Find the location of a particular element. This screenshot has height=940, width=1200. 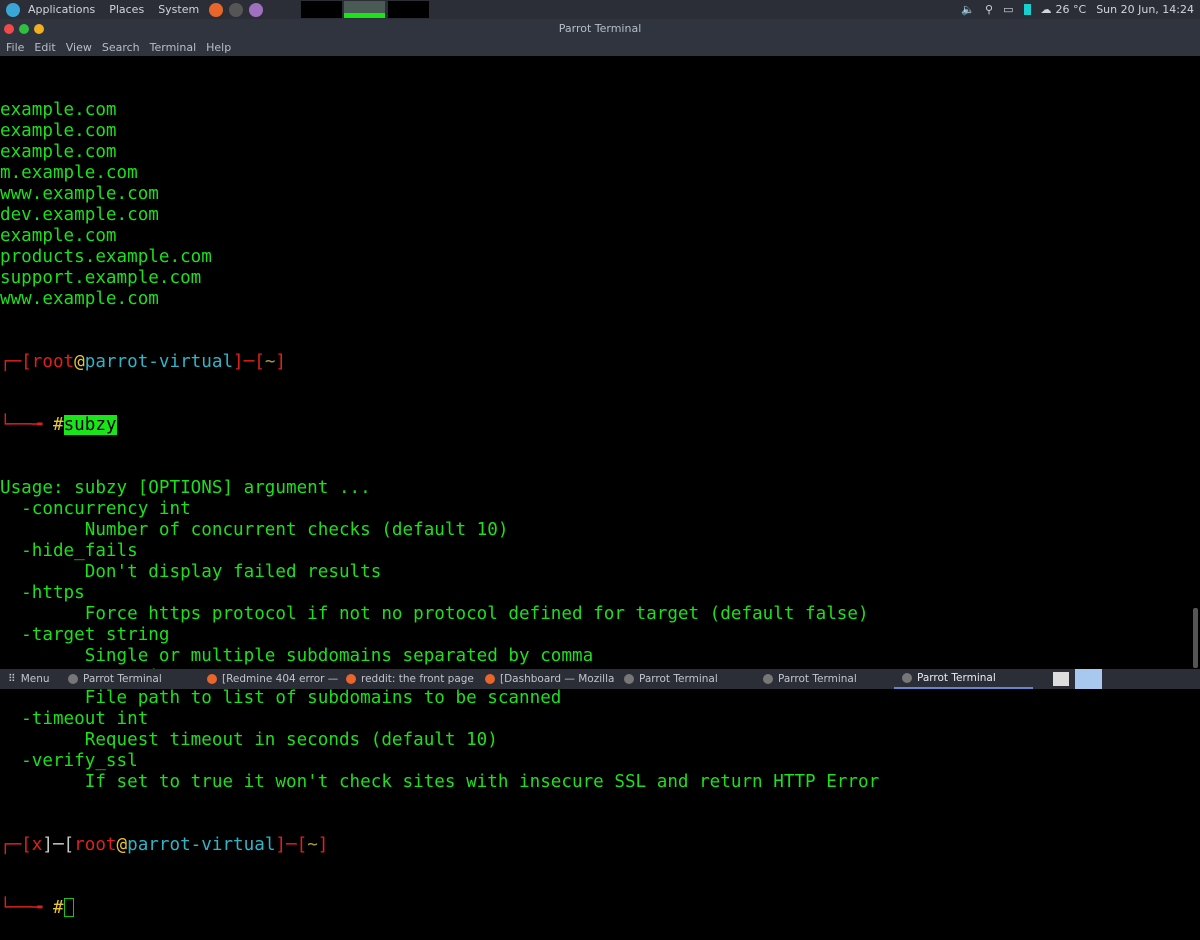

close-button is located at coordinates (9, 29).